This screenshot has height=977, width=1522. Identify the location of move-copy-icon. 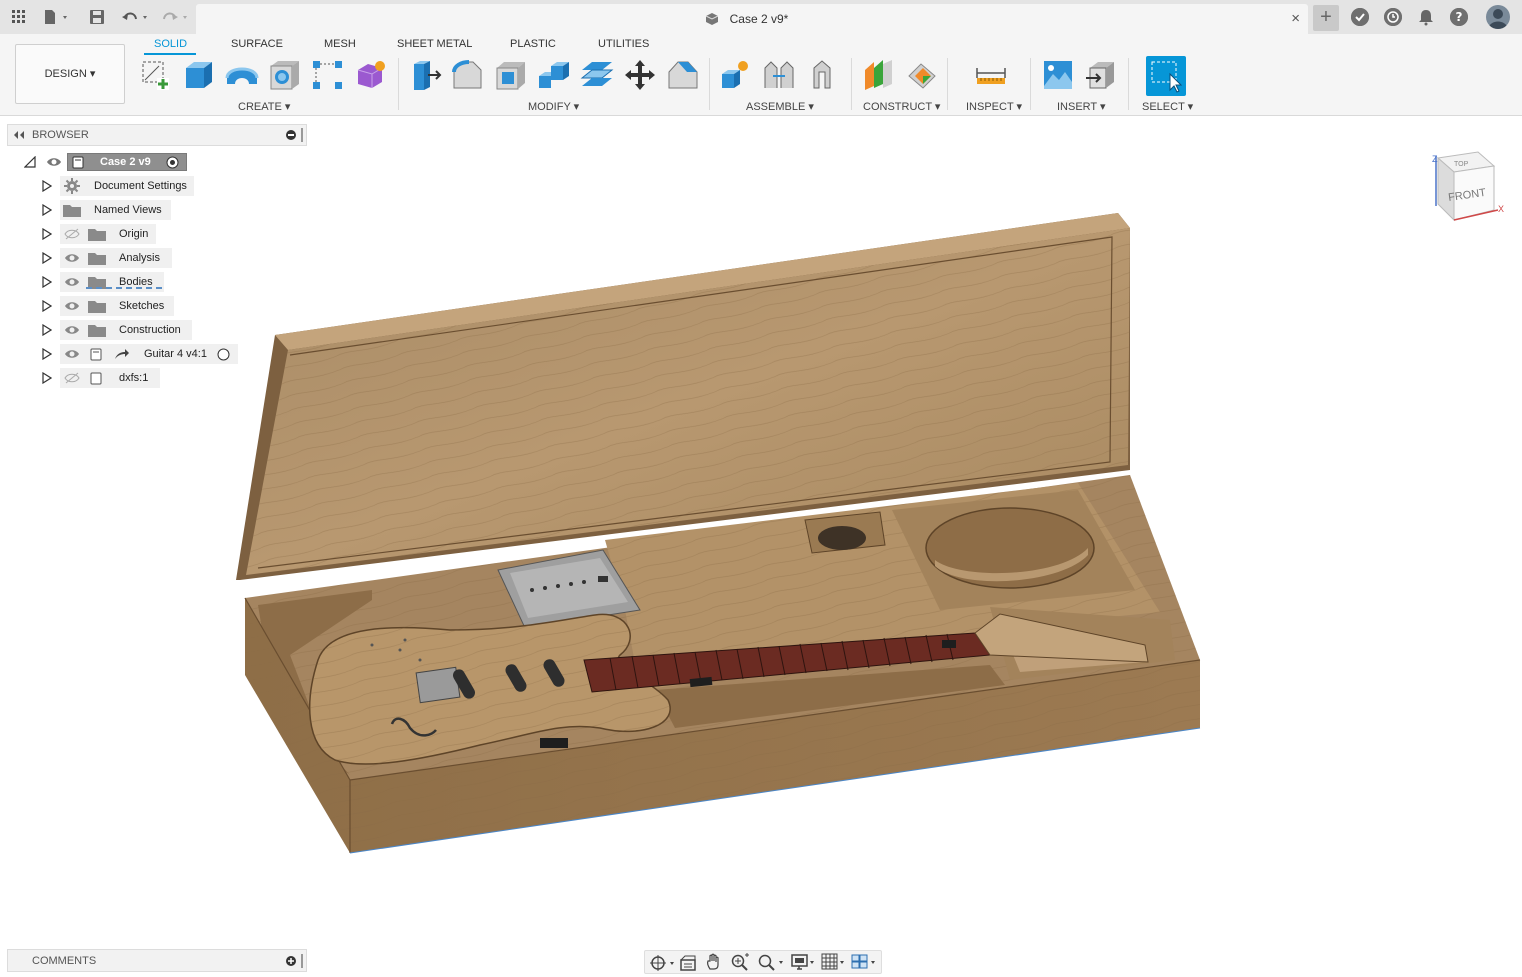
(640, 75).